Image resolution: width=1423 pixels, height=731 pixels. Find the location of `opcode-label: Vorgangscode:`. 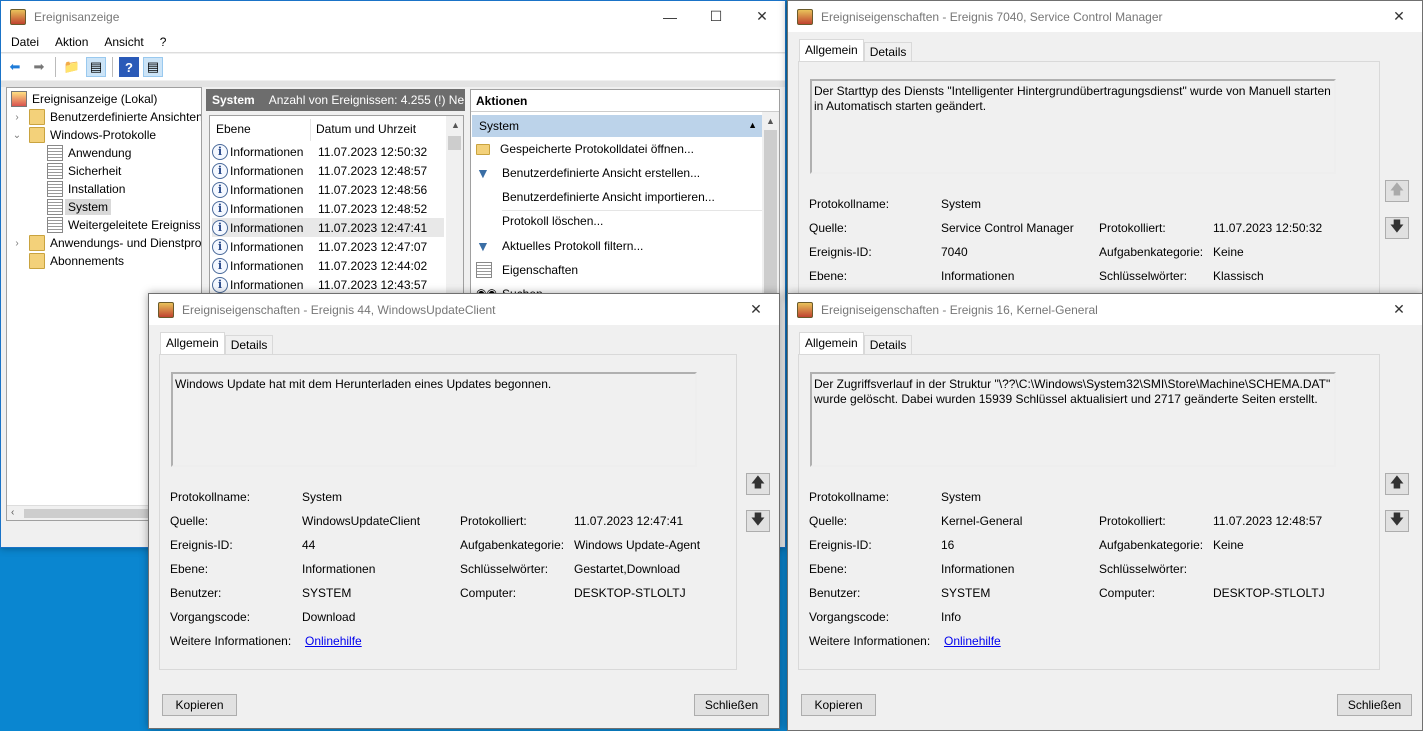

opcode-label: Vorgangscode: is located at coordinates (210, 617).